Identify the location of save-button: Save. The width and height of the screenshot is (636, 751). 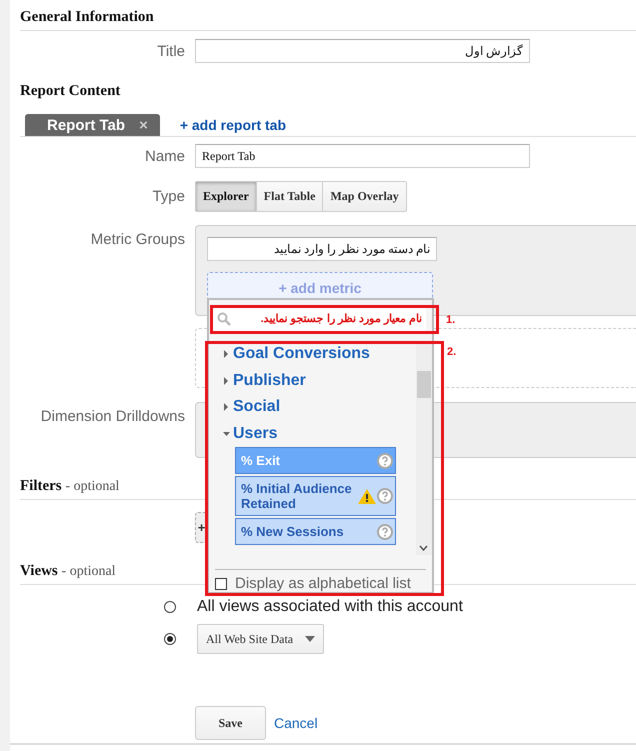
(230, 723).